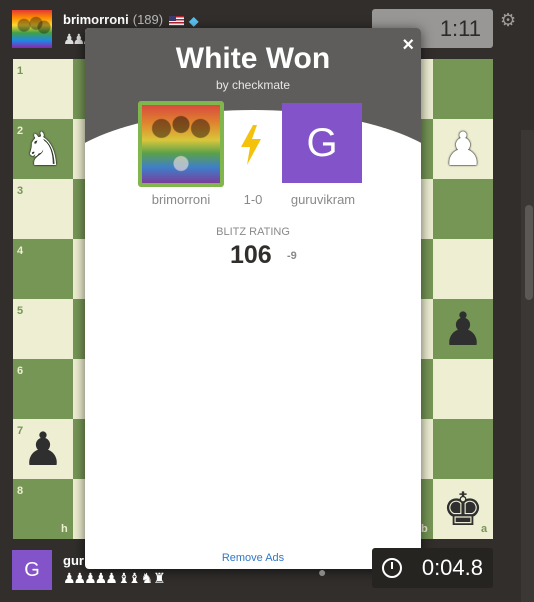 Image resolution: width=534 pixels, height=602 pixels. Describe the element at coordinates (32, 29) in the screenshot. I see `top-player-avatar` at that location.